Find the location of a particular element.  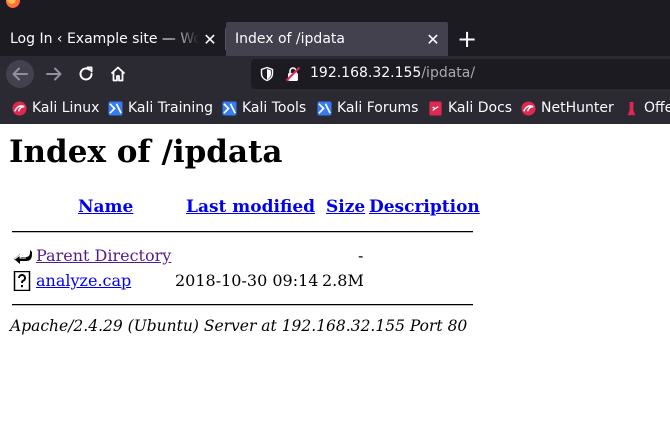

page-title: Index of /ipdata is located at coordinates (146, 152).